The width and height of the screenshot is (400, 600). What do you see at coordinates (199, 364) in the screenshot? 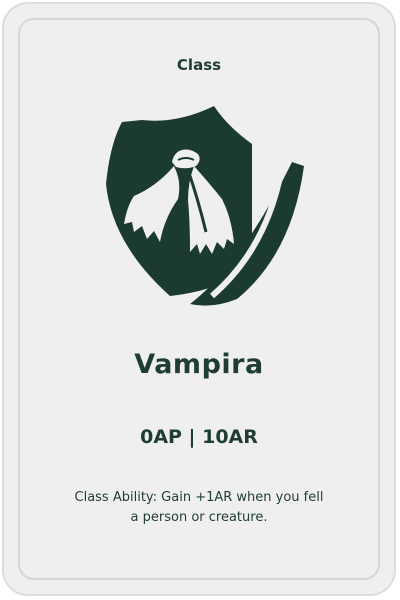
I see `card-name: Vampira` at bounding box center [199, 364].